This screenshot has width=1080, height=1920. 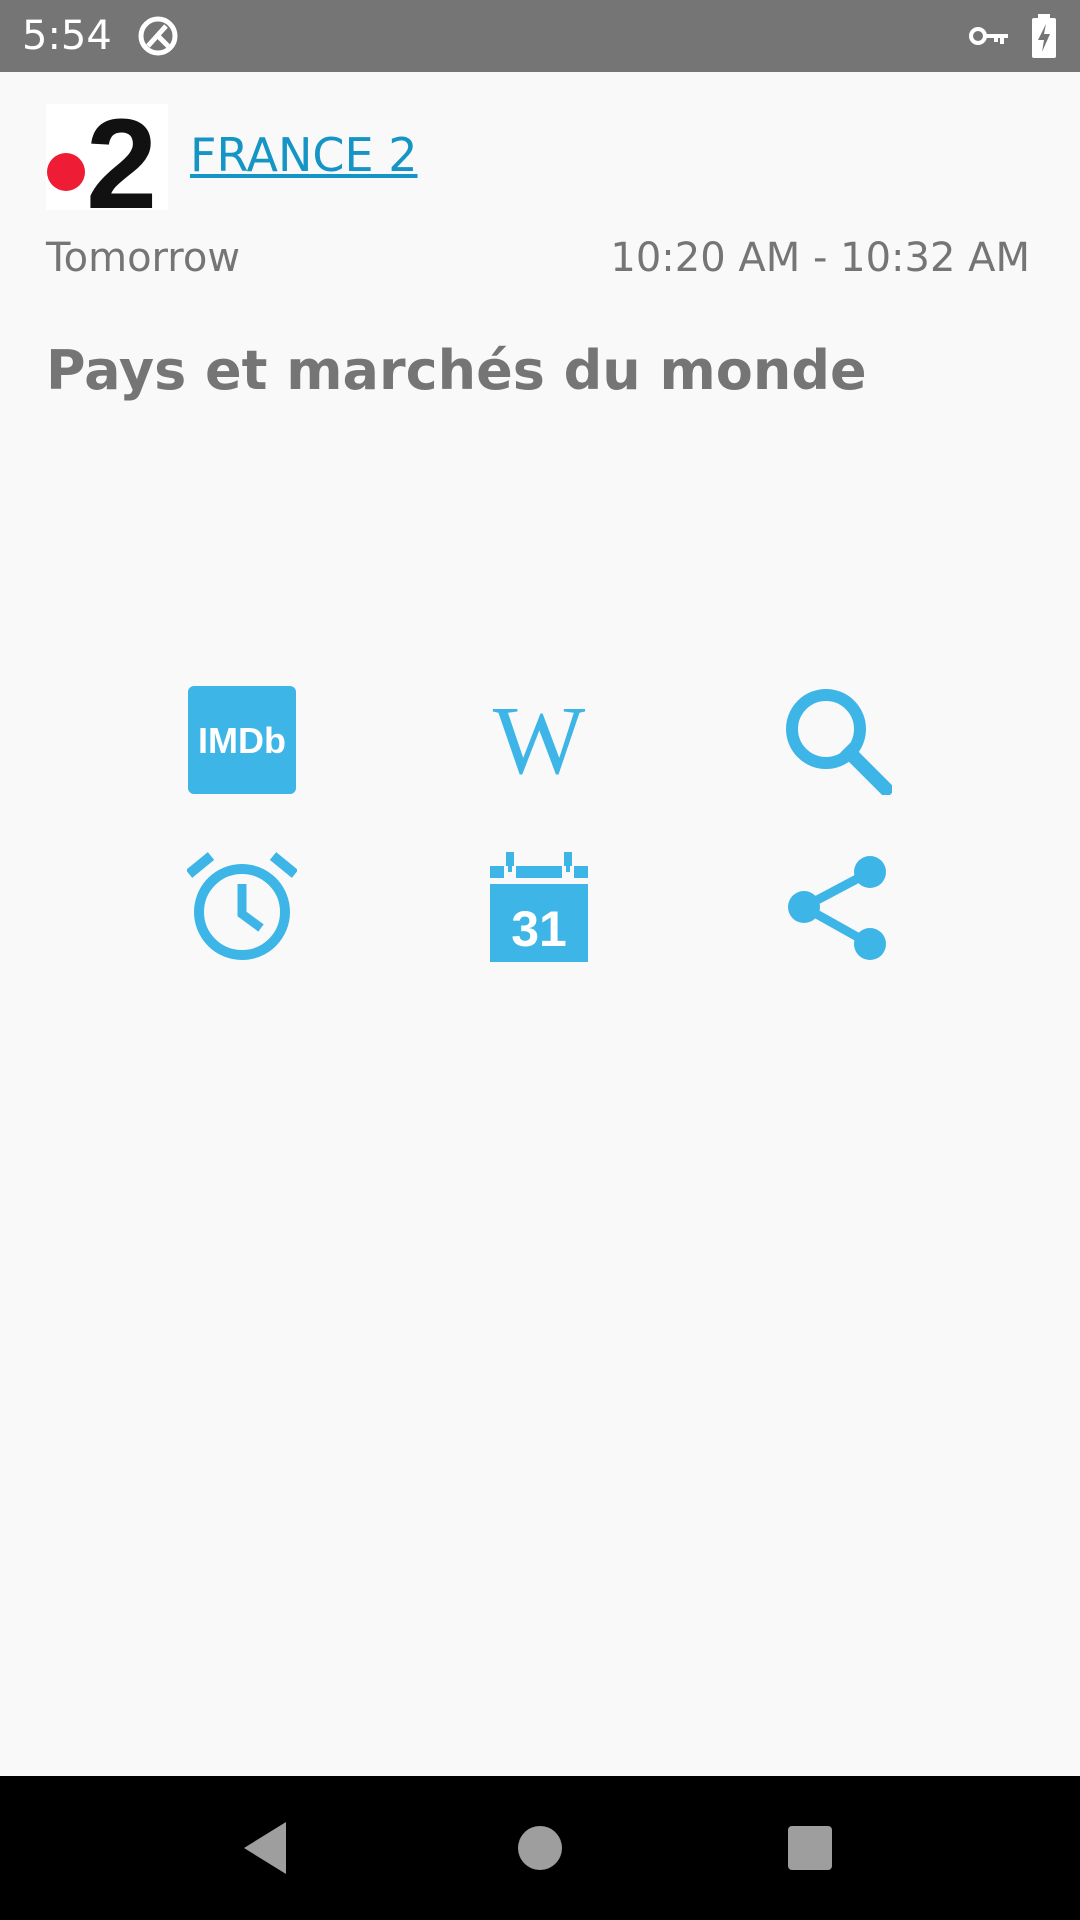 I want to click on navigation-bar, so click(x=540, y=1848).